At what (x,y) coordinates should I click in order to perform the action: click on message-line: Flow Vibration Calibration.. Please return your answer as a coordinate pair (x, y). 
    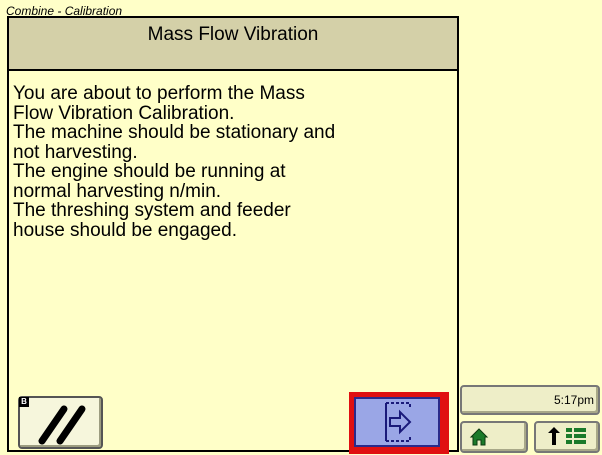
    Looking at the image, I should click on (124, 113).